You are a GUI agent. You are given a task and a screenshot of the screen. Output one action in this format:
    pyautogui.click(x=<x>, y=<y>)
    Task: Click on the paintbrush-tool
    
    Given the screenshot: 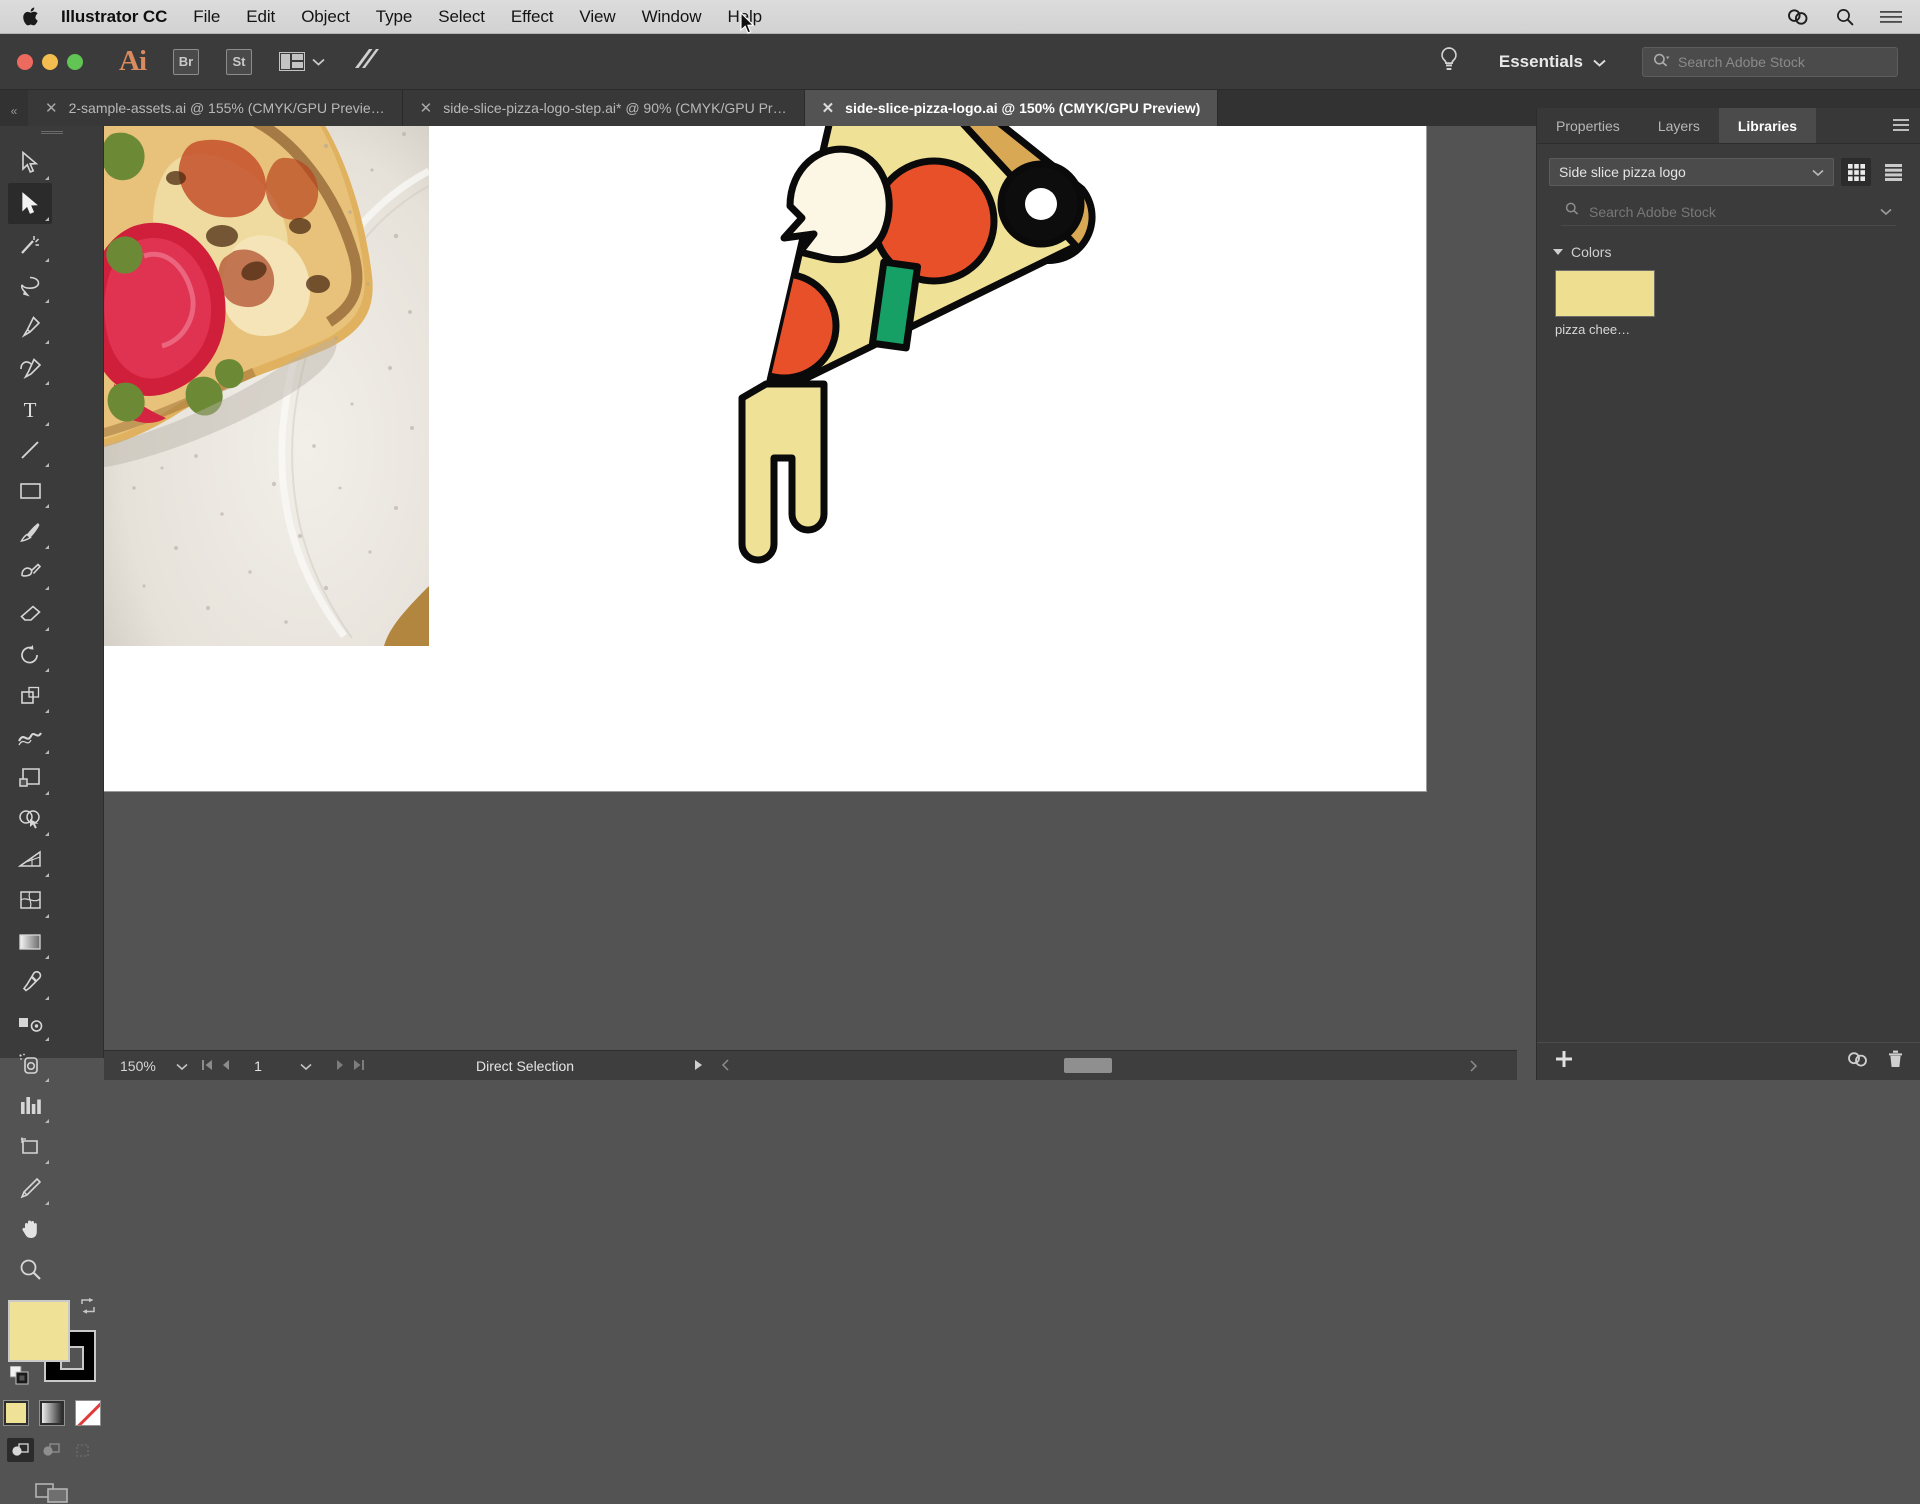 What is the action you would take?
    pyautogui.click(x=30, y=531)
    